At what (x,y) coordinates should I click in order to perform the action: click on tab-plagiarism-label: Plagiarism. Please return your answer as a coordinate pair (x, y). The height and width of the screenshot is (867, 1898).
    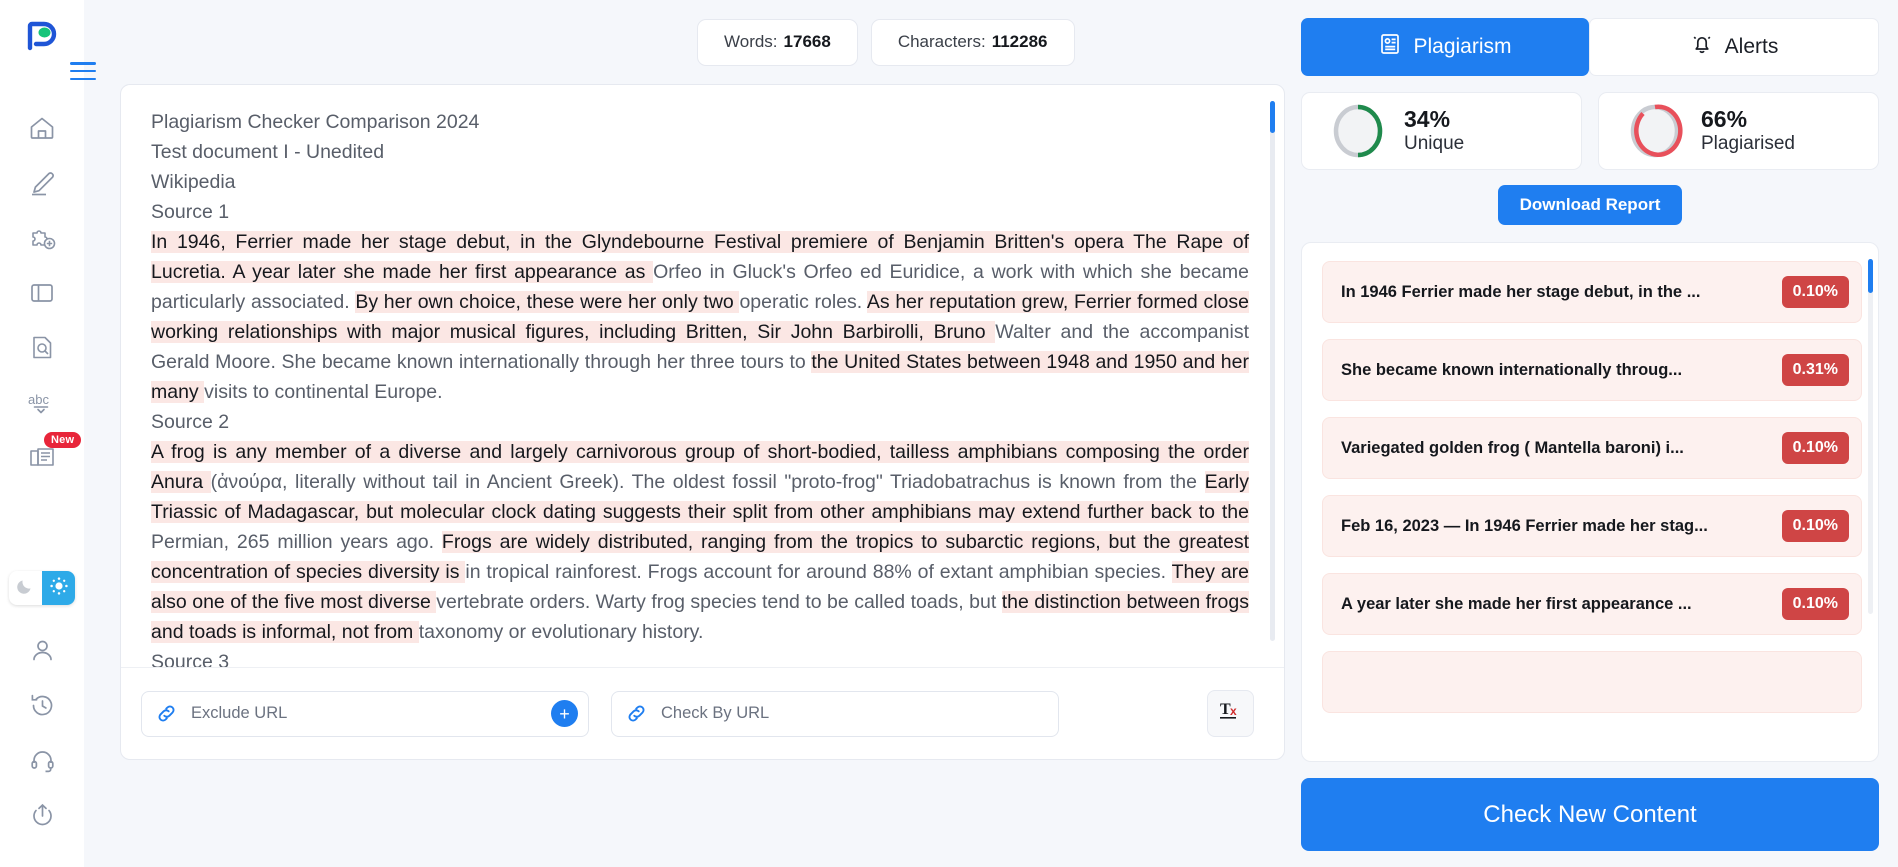
    Looking at the image, I should click on (1462, 46).